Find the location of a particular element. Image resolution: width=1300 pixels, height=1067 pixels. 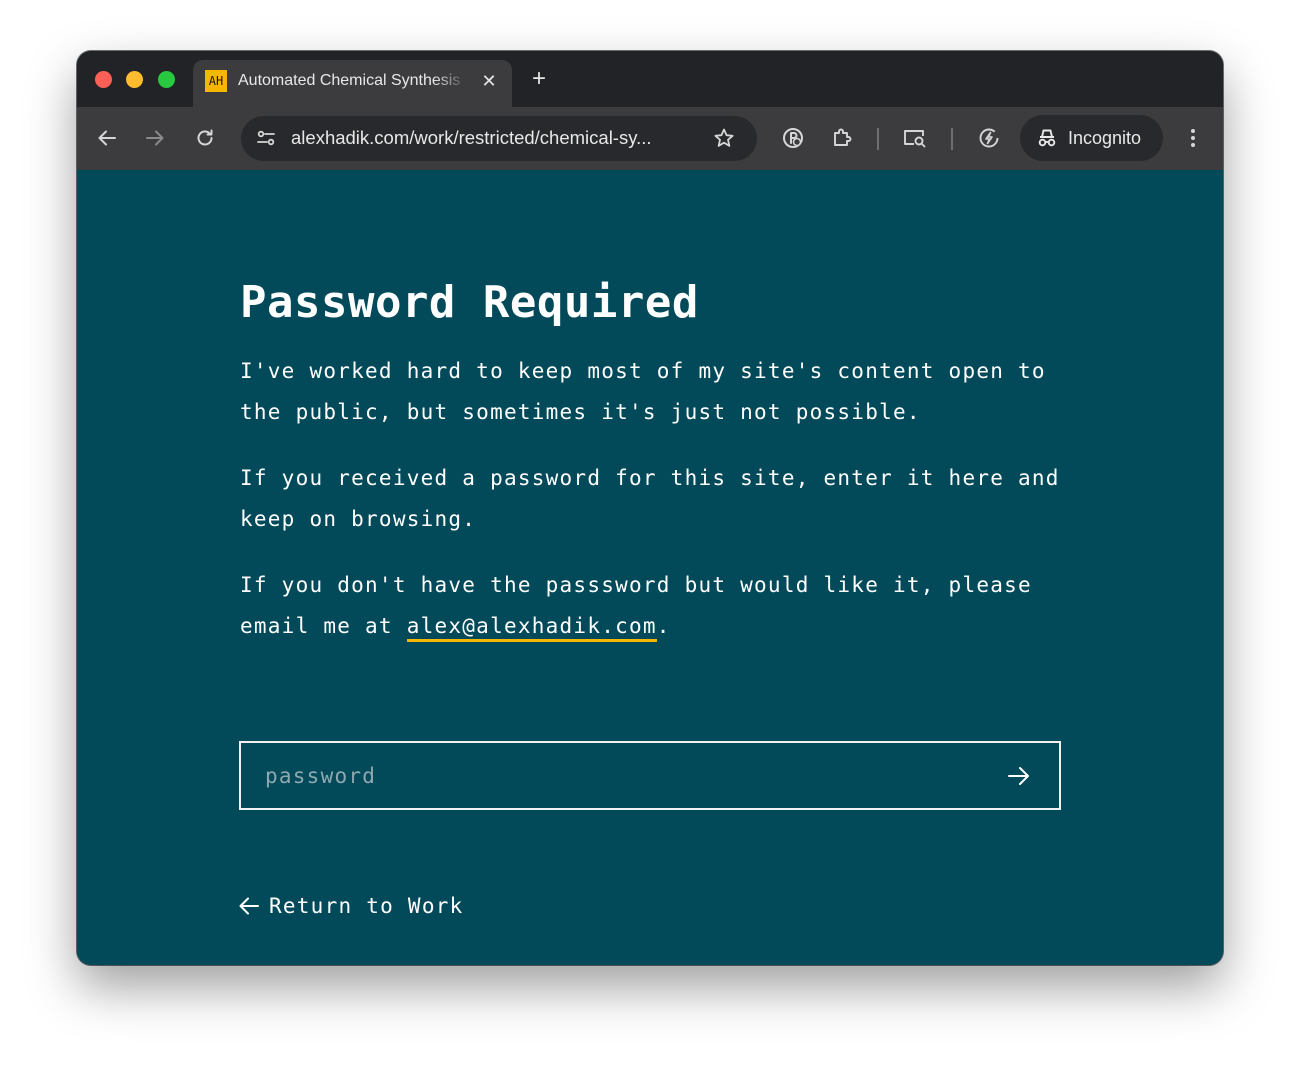

tab-close-icon: ✕ is located at coordinates (489, 81).